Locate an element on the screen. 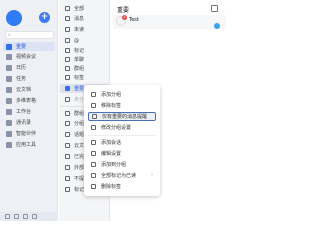 The width and height of the screenshot is (320, 240). contacts-icon is located at coordinates (9, 122).